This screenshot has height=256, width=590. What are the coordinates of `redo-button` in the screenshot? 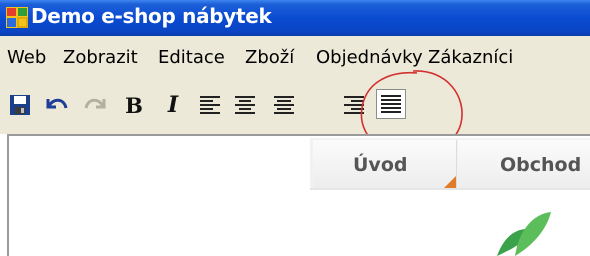 It's located at (95, 105).